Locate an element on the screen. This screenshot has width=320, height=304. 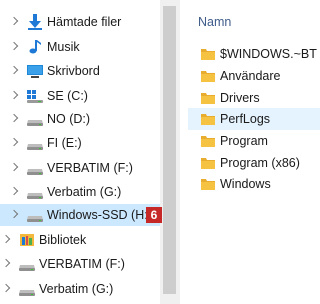
folder-name: PerfLogs is located at coordinates (245, 119).